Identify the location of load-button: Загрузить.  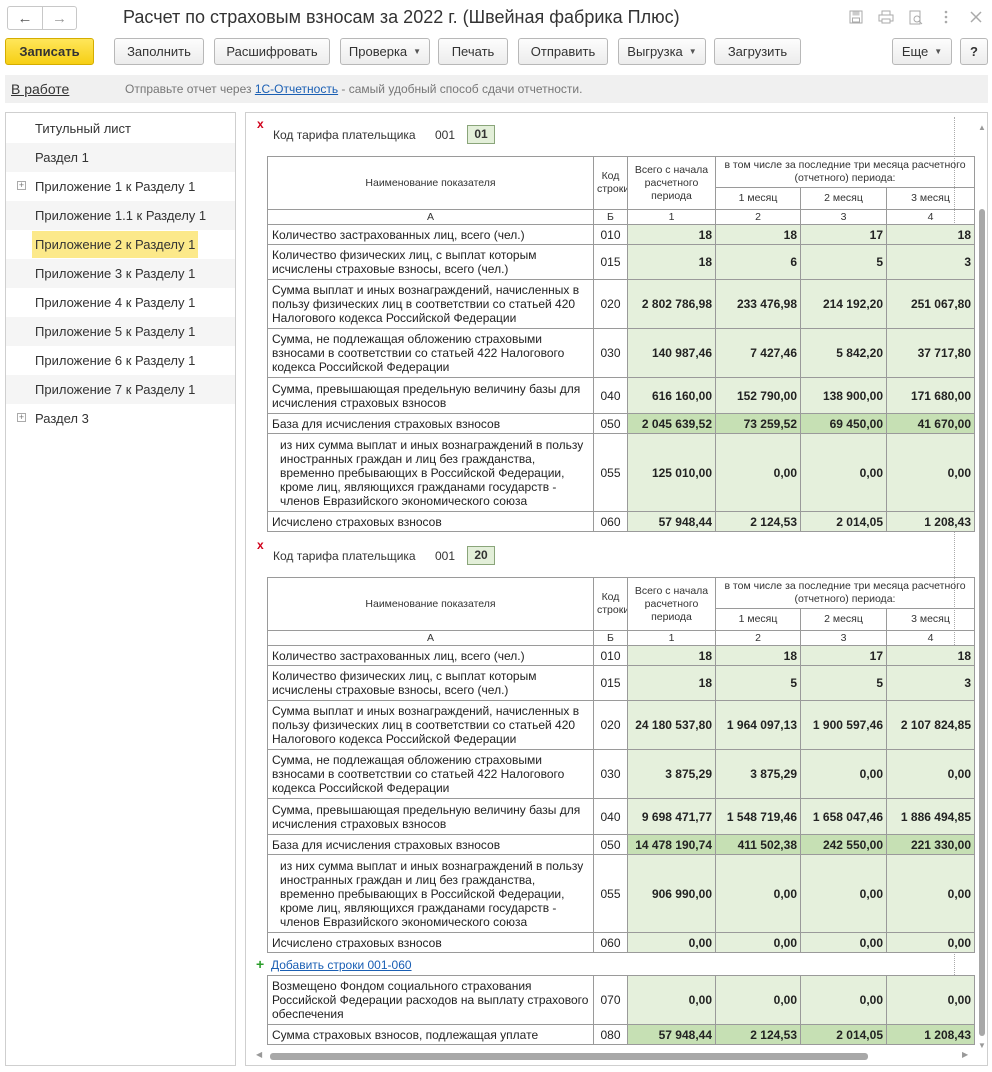
(757, 51).